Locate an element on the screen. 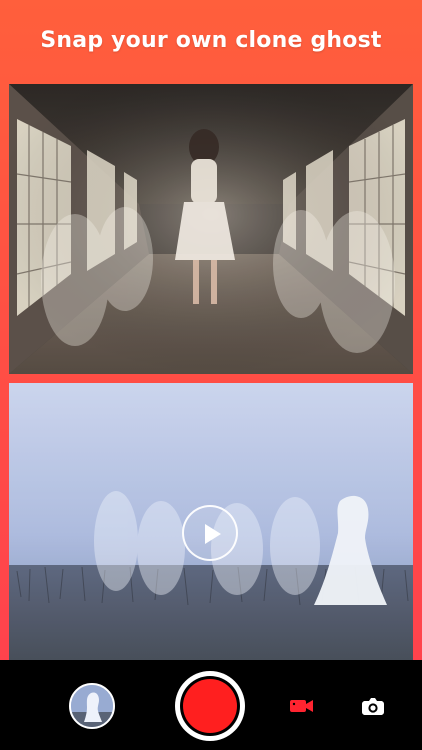 This screenshot has height=750, width=422. record-button-ring is located at coordinates (210, 706).